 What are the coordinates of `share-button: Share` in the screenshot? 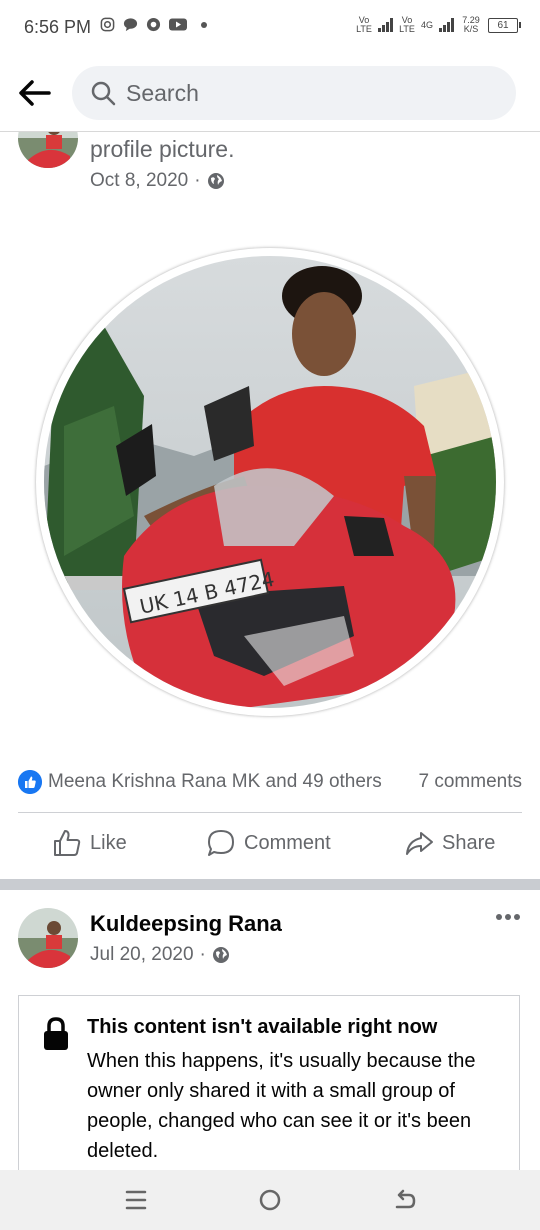 It's located at (449, 843).